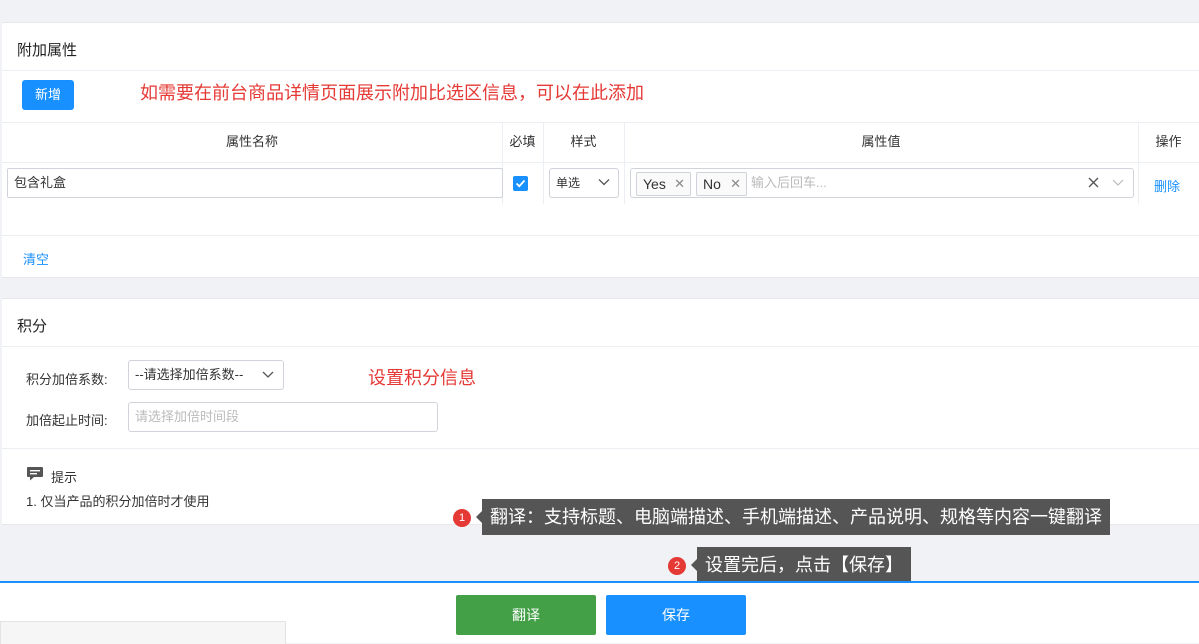 This screenshot has height=644, width=1199. Describe the element at coordinates (796, 517) in the screenshot. I see `translate-callout-text: 翻译：支持标题、电脑端描述、手机端描述、产品说明、规格等内容一键翻译` at that location.